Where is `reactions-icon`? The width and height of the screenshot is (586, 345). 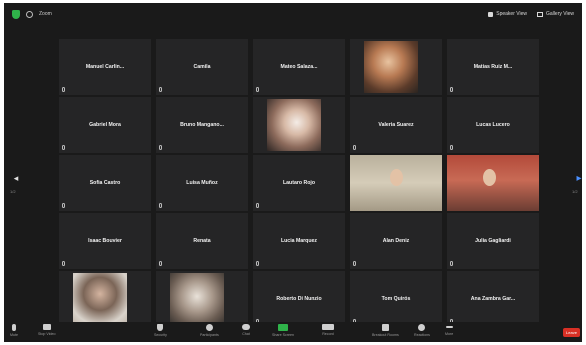
reactions-icon is located at coordinates (422, 327).